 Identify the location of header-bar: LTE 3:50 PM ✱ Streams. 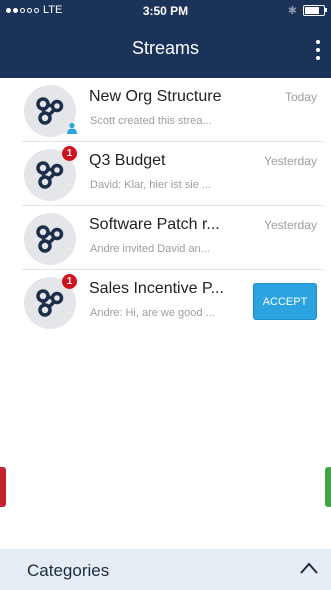
(165, 39).